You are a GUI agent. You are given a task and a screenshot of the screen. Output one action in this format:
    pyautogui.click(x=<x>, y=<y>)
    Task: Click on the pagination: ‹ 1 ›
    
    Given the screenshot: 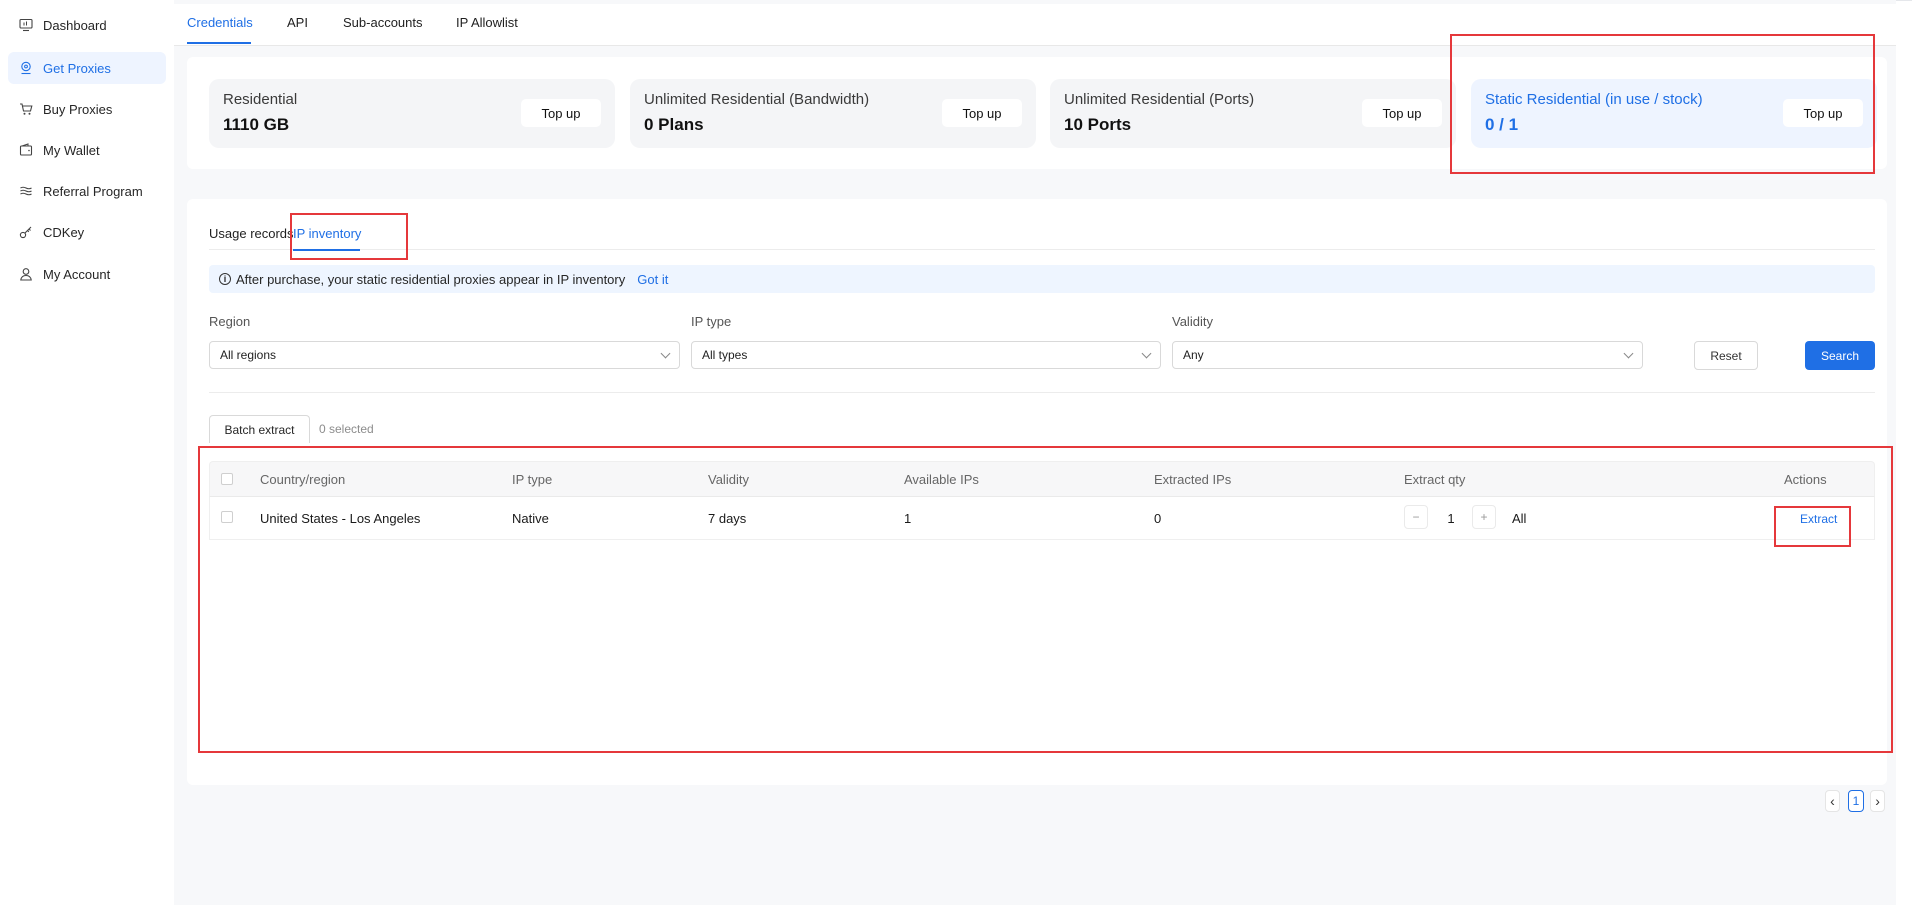 What is the action you would take?
    pyautogui.click(x=1855, y=801)
    